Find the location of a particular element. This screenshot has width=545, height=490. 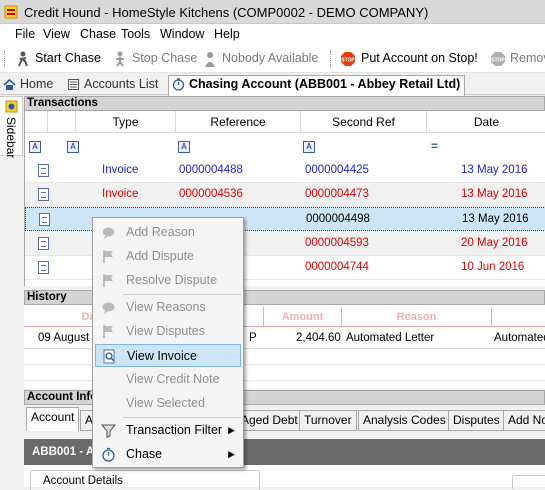

menu-item-view-disputes: View Disputes is located at coordinates (168, 331).